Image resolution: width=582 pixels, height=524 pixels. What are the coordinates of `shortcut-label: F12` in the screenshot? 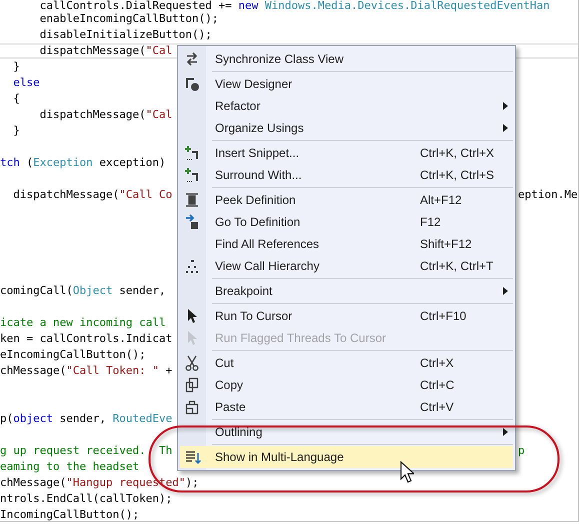 It's located at (431, 222).